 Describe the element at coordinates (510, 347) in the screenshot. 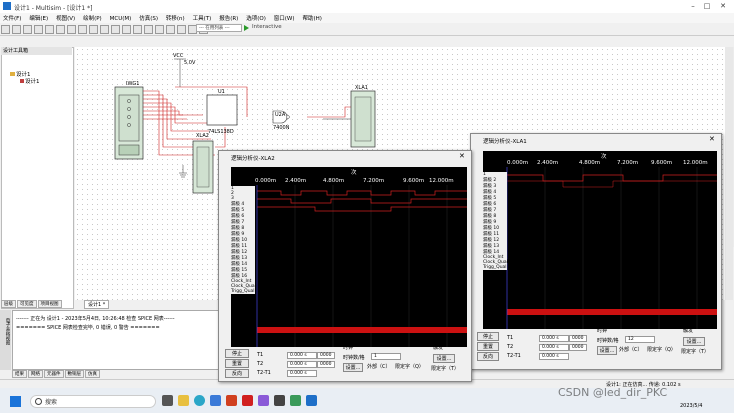

I see `la1-t2-label: T2` at that location.